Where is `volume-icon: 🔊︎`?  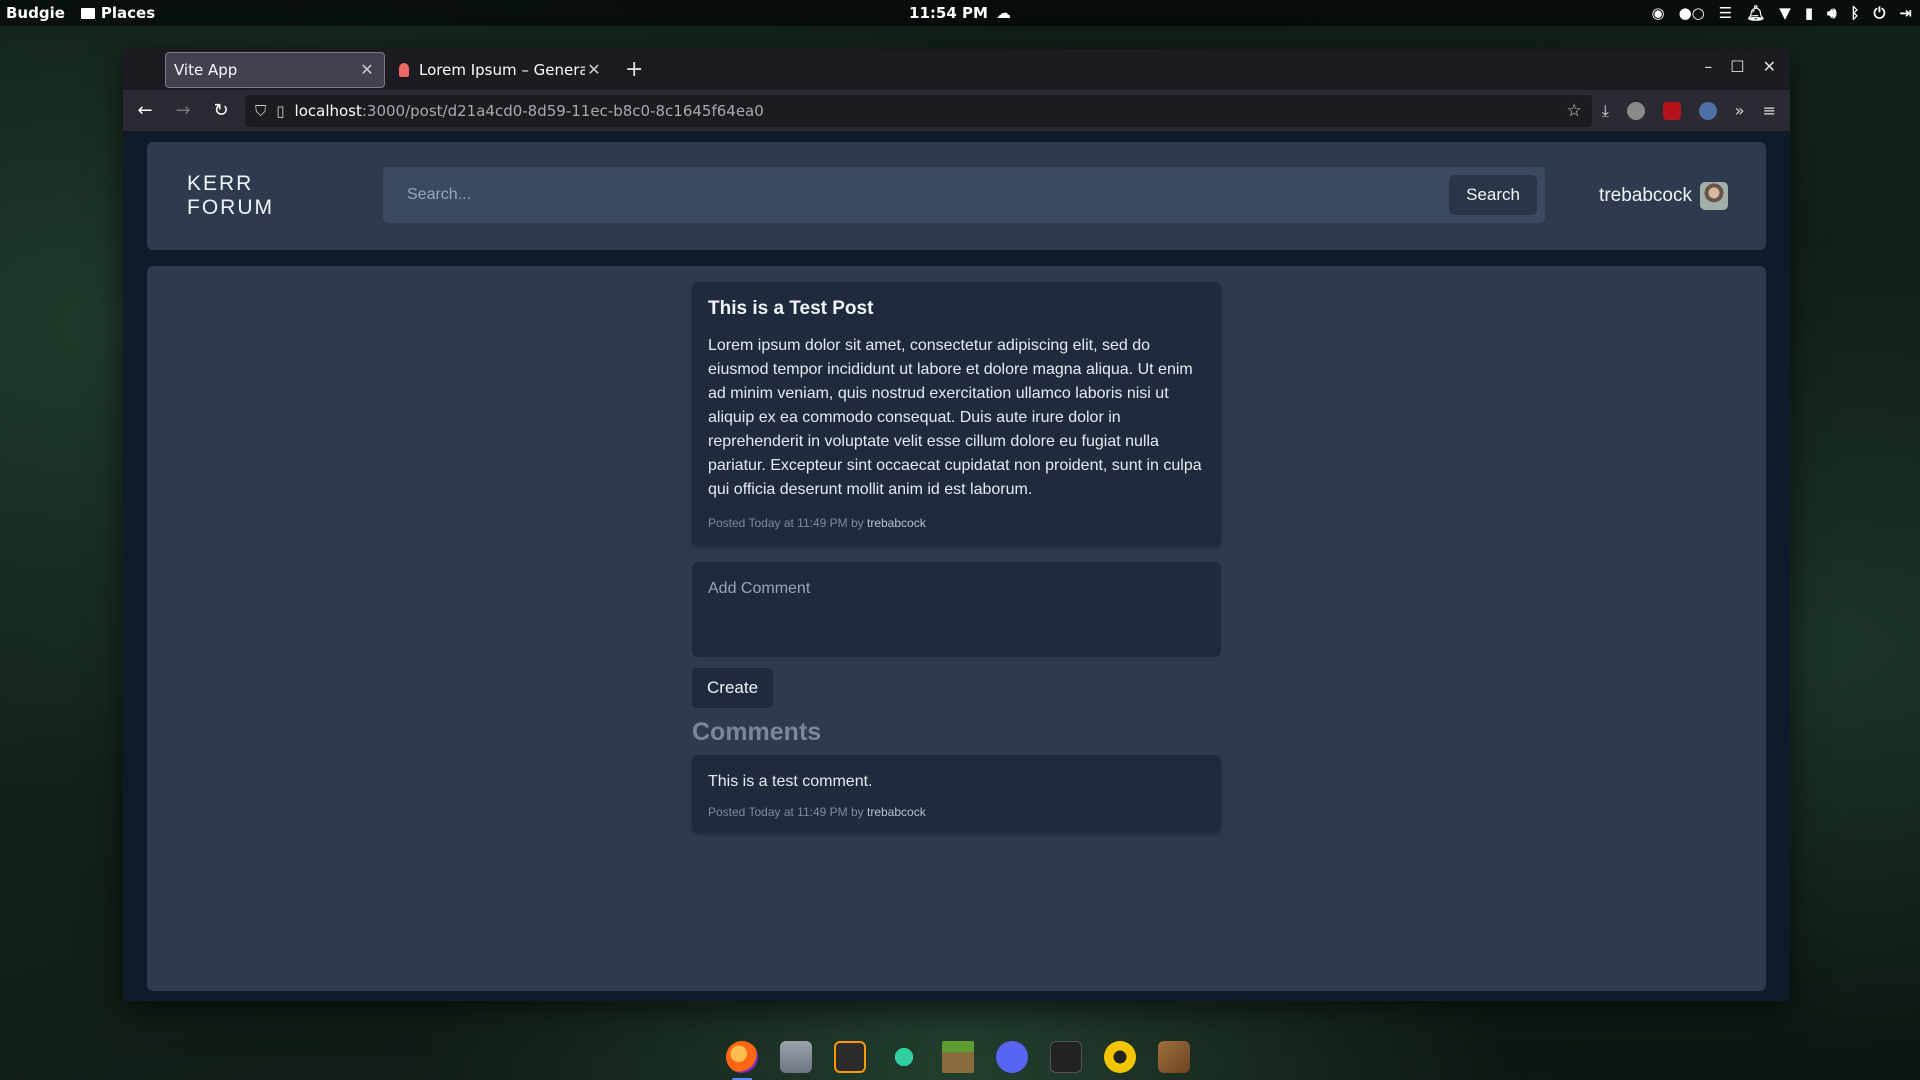 volume-icon: 🔊︎ is located at coordinates (1831, 13).